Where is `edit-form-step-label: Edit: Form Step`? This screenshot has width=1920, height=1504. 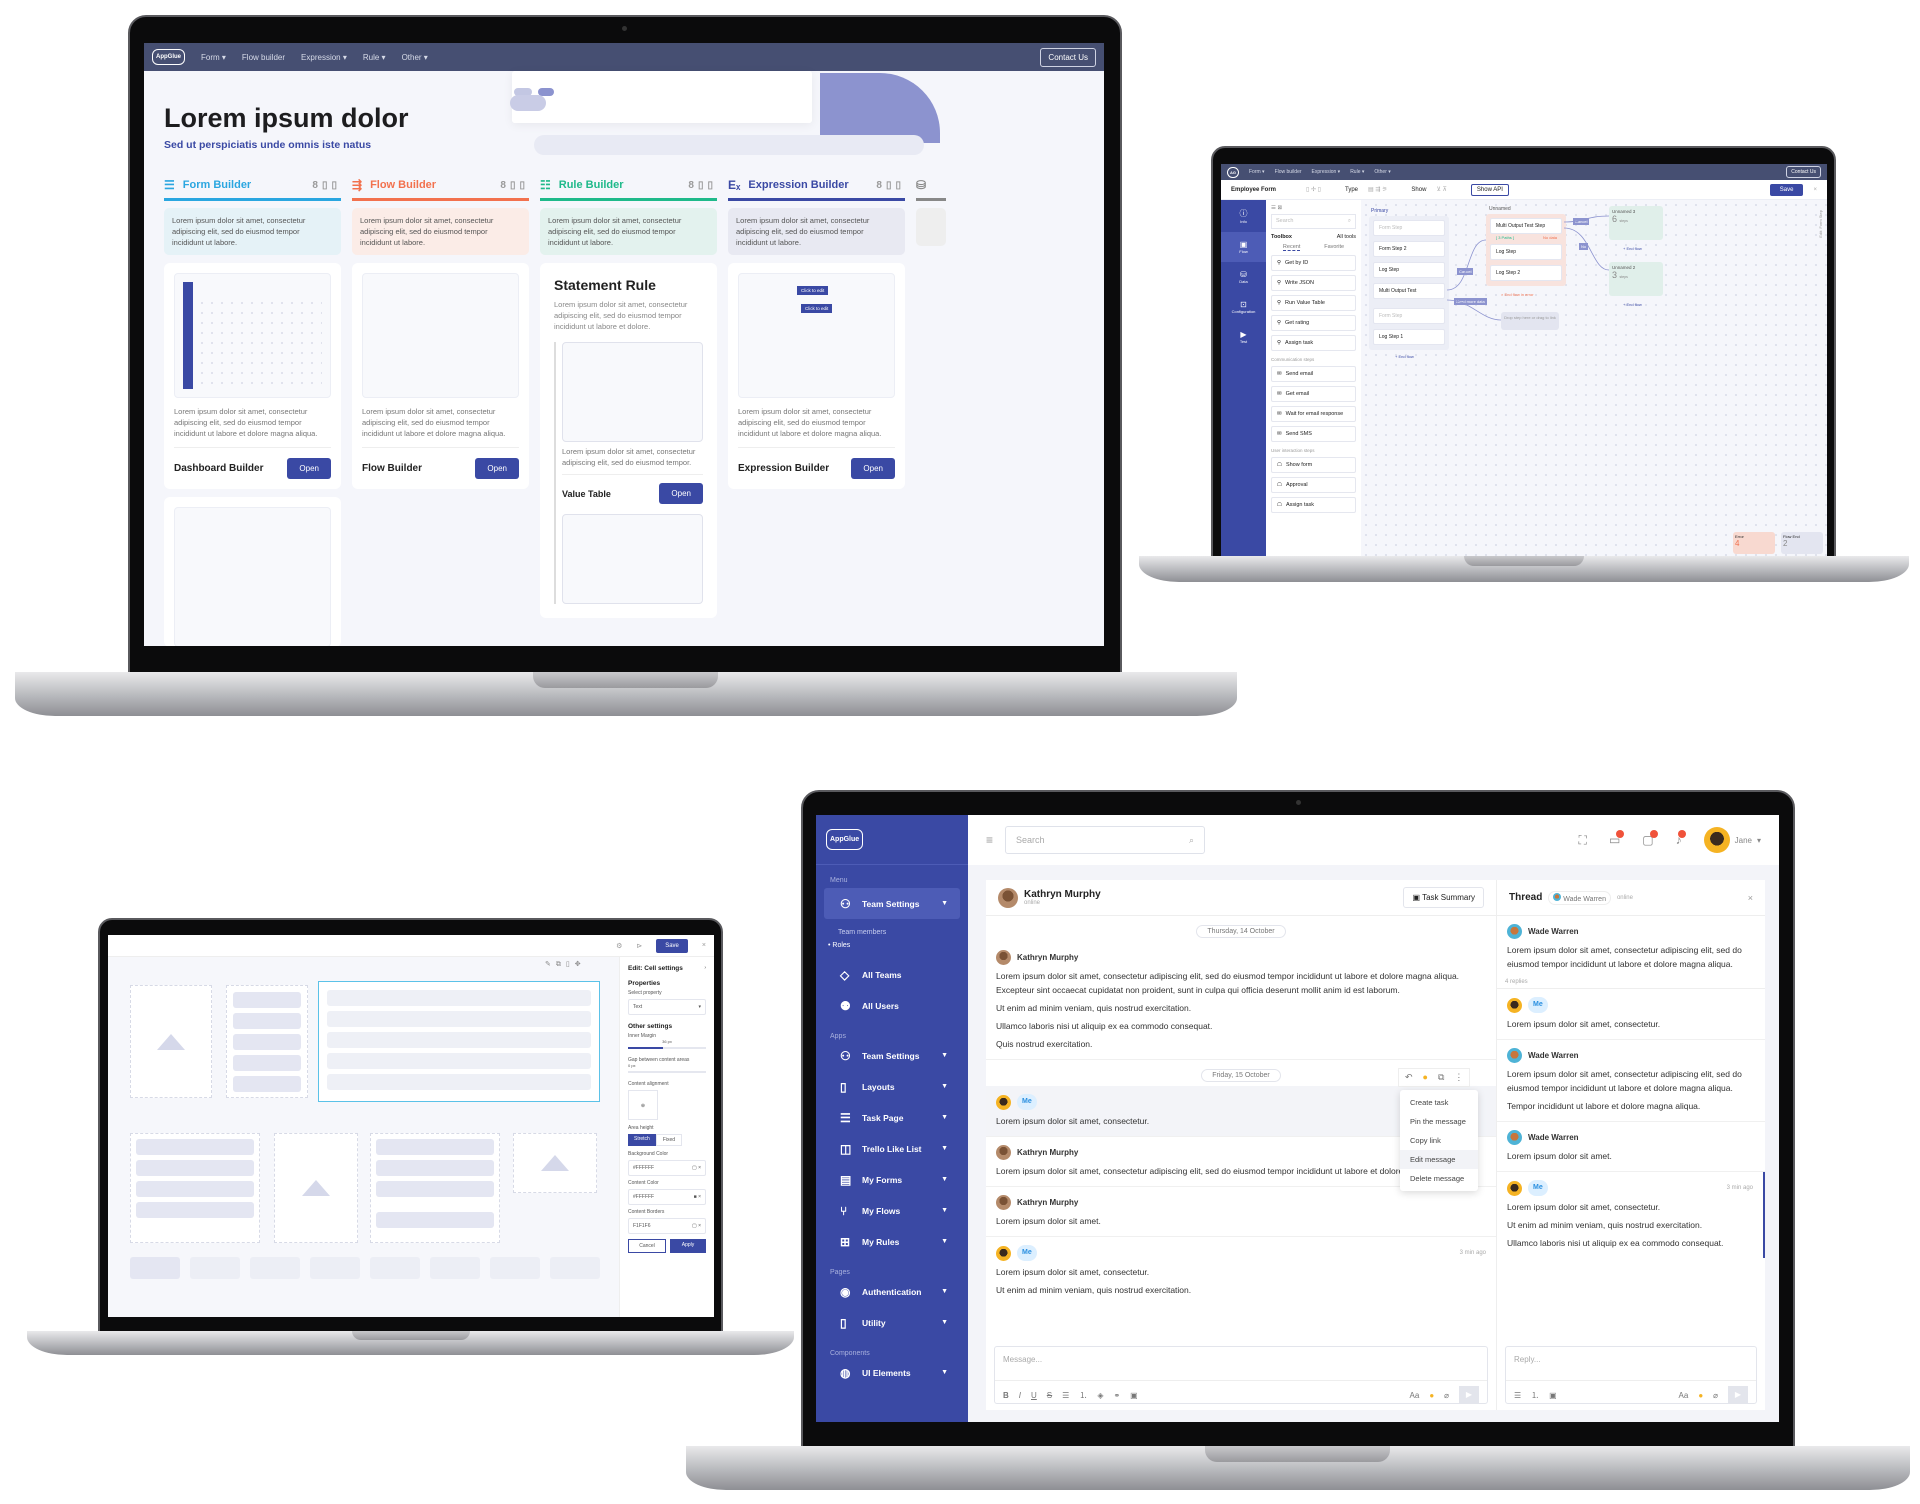 edit-form-step-label: Edit: Form Step is located at coordinates (1820, 224).